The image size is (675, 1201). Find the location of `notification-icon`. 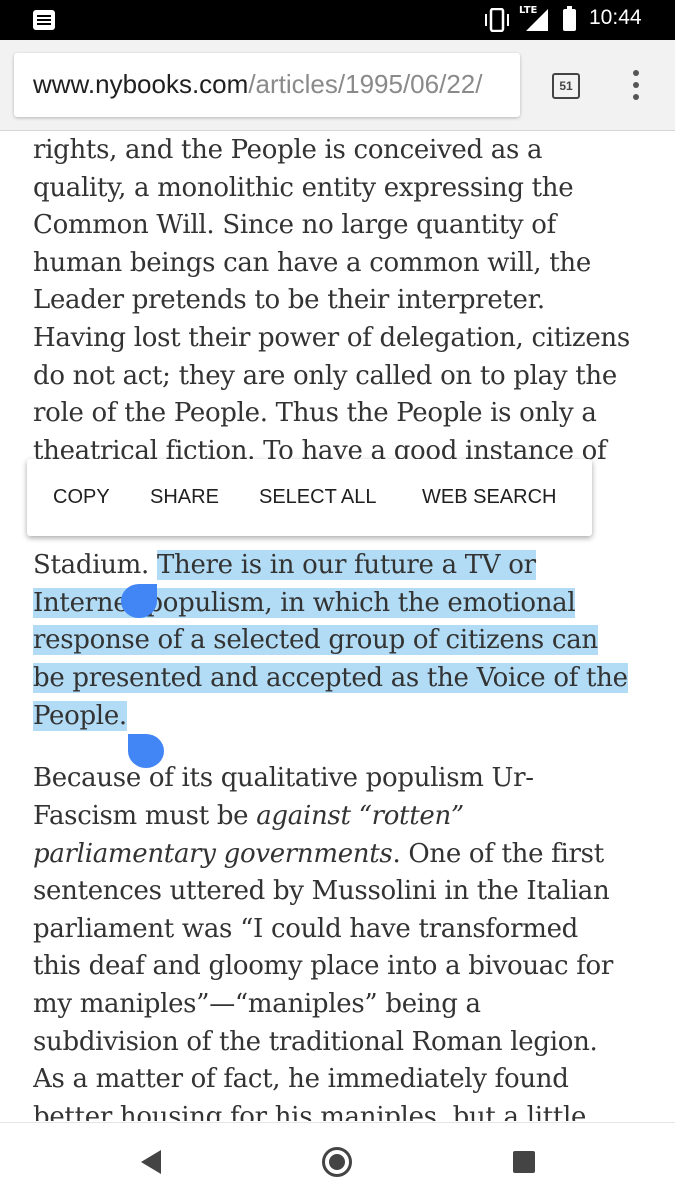

notification-icon is located at coordinates (44, 20).